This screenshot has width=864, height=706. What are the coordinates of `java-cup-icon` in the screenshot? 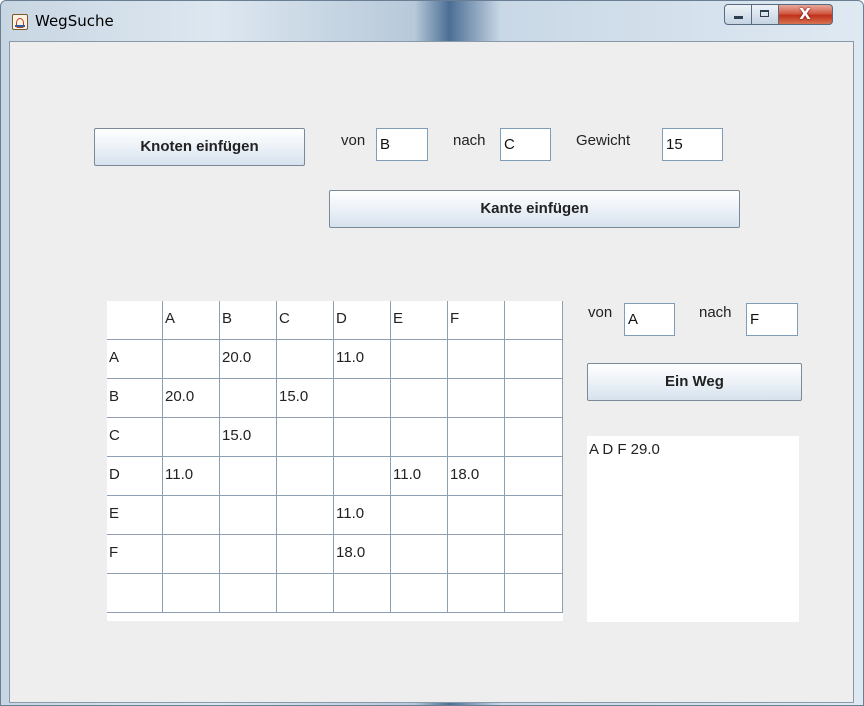 It's located at (20, 22).